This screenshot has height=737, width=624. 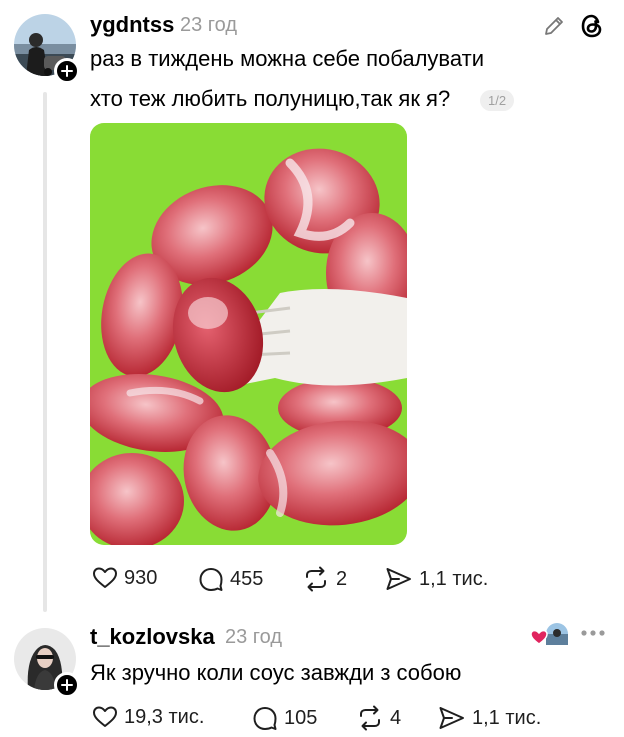 I want to click on post-repost-button: 2, so click(x=324, y=579).